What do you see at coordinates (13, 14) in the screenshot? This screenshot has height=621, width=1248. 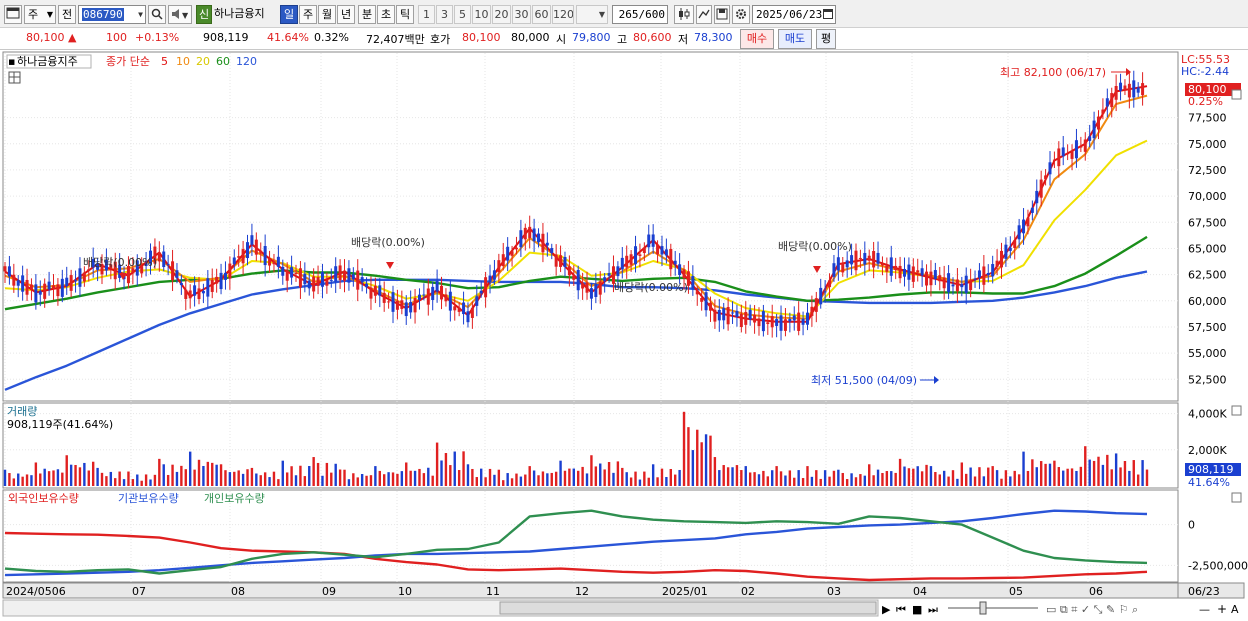 I see `window-menu-icon` at bounding box center [13, 14].